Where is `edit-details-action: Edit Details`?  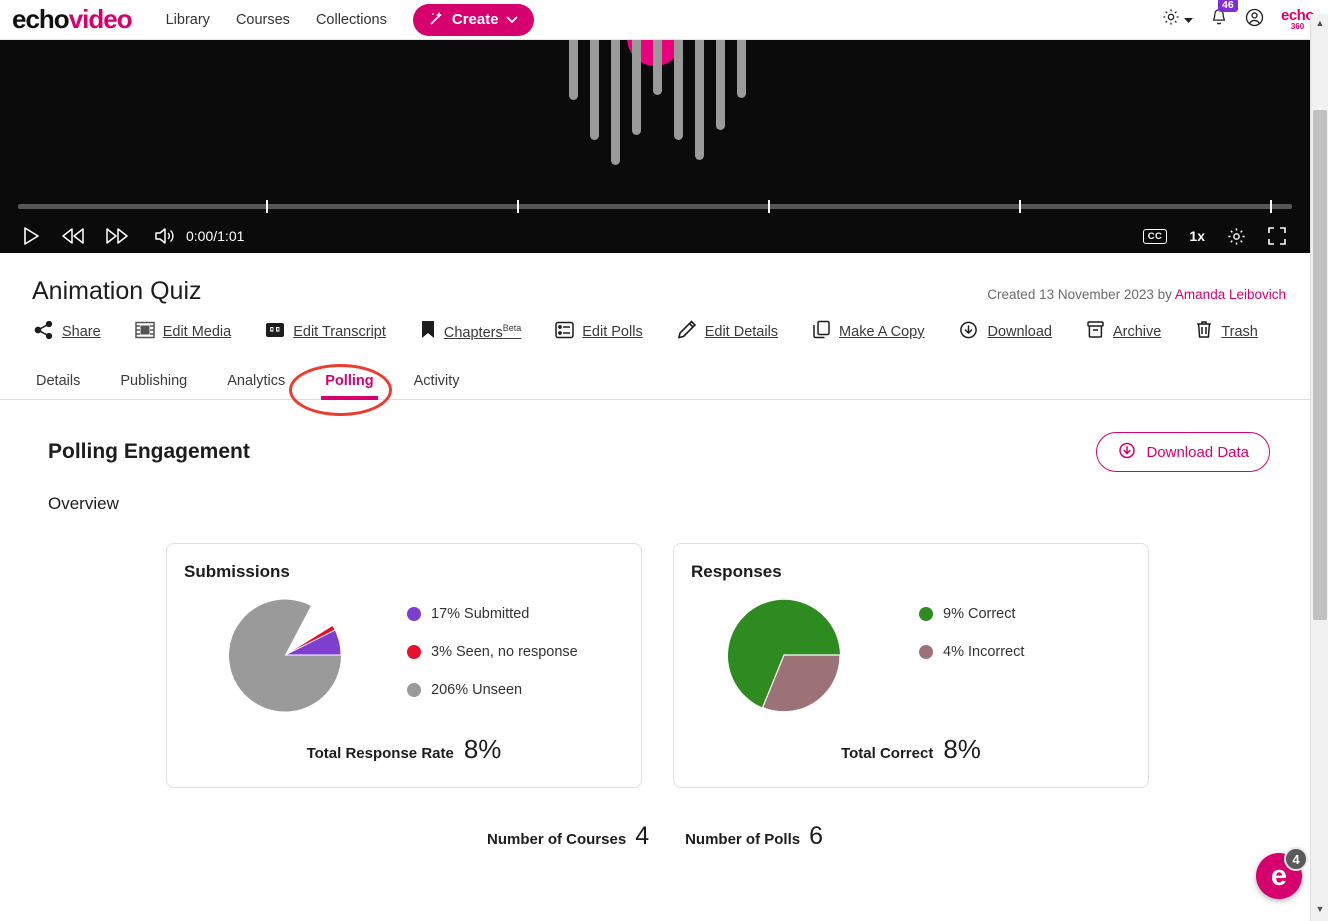
edit-details-action: Edit Details is located at coordinates (727, 332).